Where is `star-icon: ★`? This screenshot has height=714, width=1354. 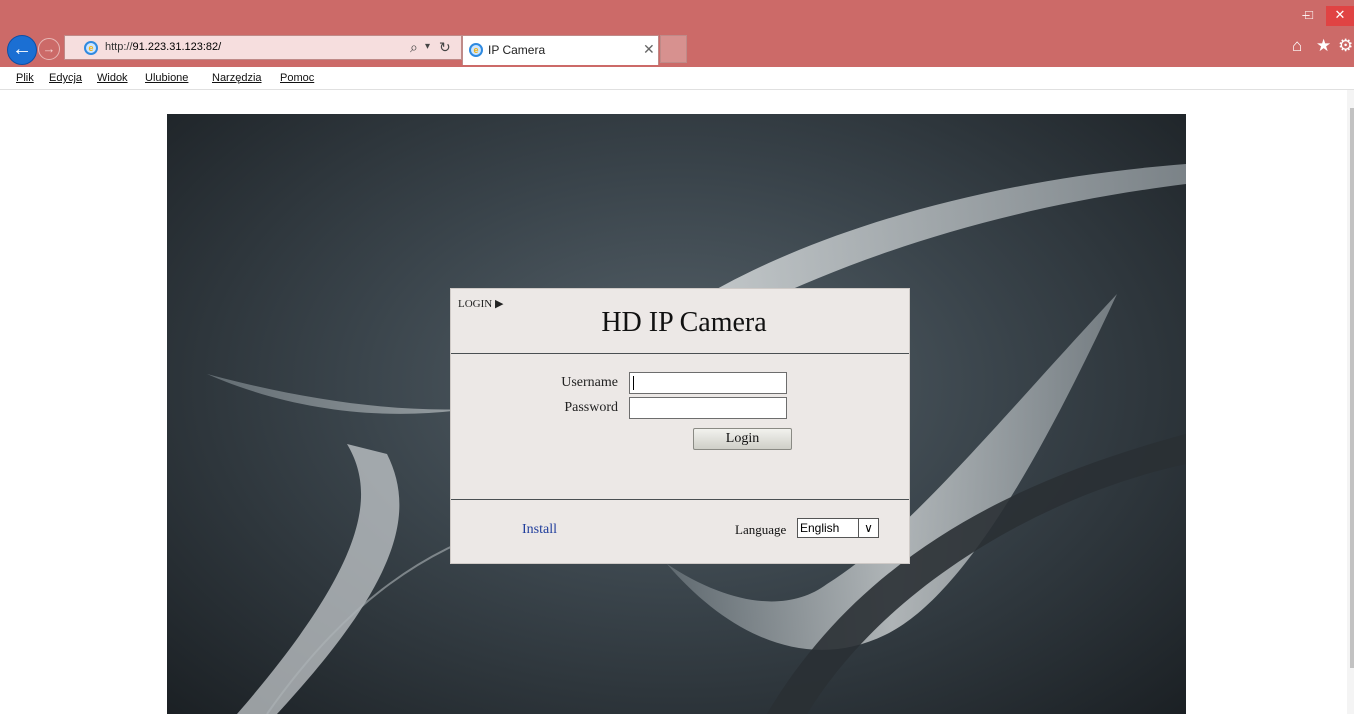
star-icon: ★ is located at coordinates (1323, 46).